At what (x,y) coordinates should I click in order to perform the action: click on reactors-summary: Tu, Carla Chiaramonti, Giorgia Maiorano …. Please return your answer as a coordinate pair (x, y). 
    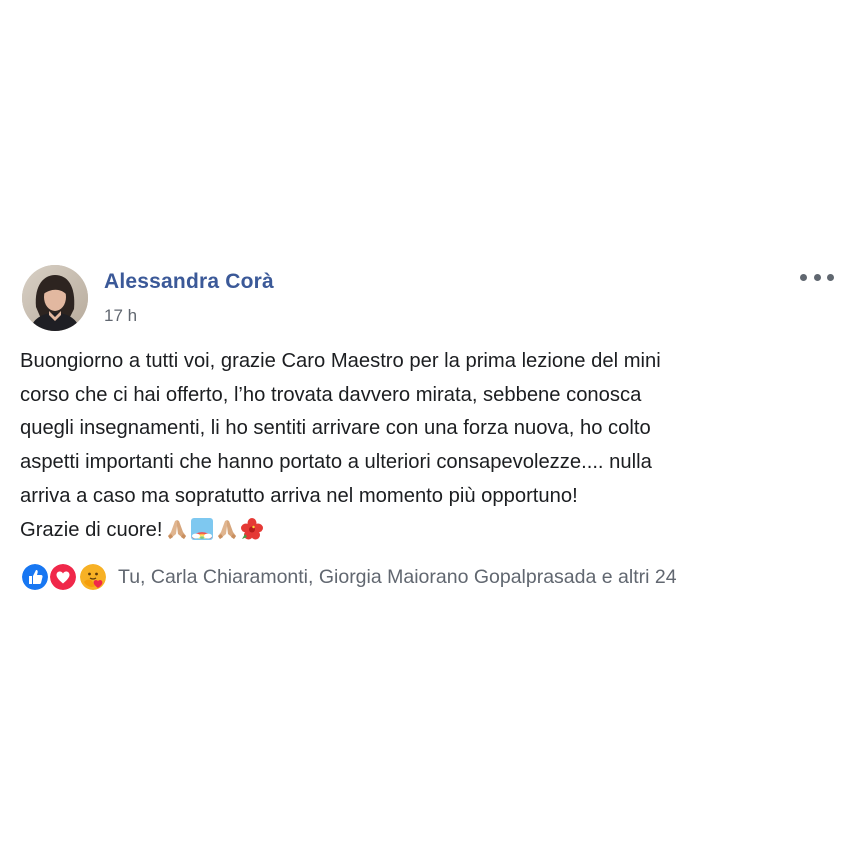
    Looking at the image, I should click on (397, 577).